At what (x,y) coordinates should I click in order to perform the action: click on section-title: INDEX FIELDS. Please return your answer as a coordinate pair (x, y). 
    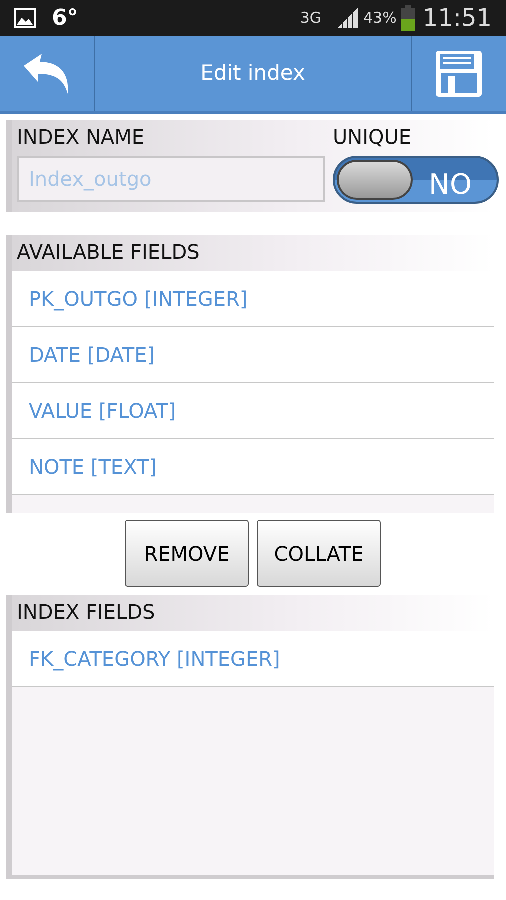
    Looking at the image, I should click on (86, 612).